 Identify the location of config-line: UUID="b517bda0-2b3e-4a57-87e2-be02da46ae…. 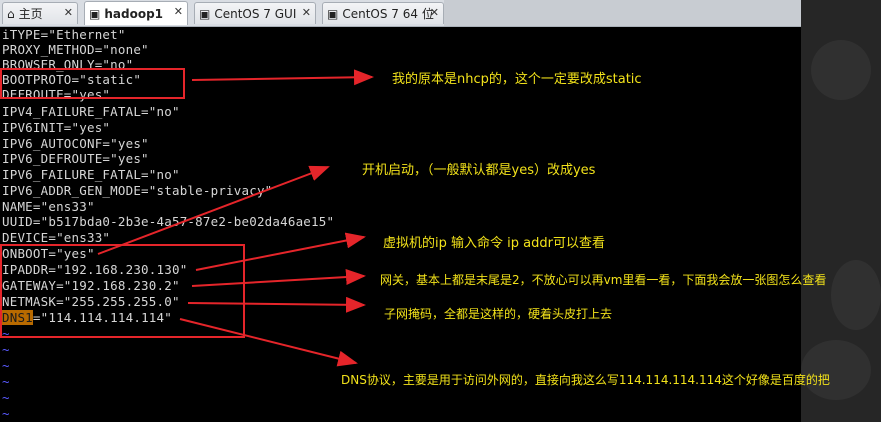
(168, 221).